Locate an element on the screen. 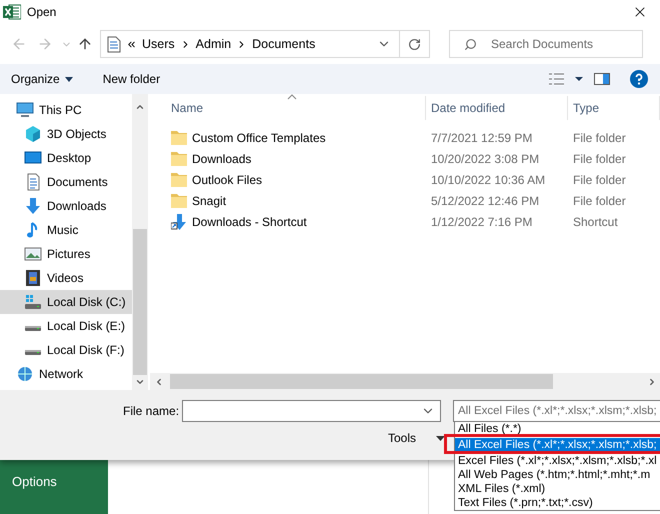  file-name-field is located at coordinates (311, 411).